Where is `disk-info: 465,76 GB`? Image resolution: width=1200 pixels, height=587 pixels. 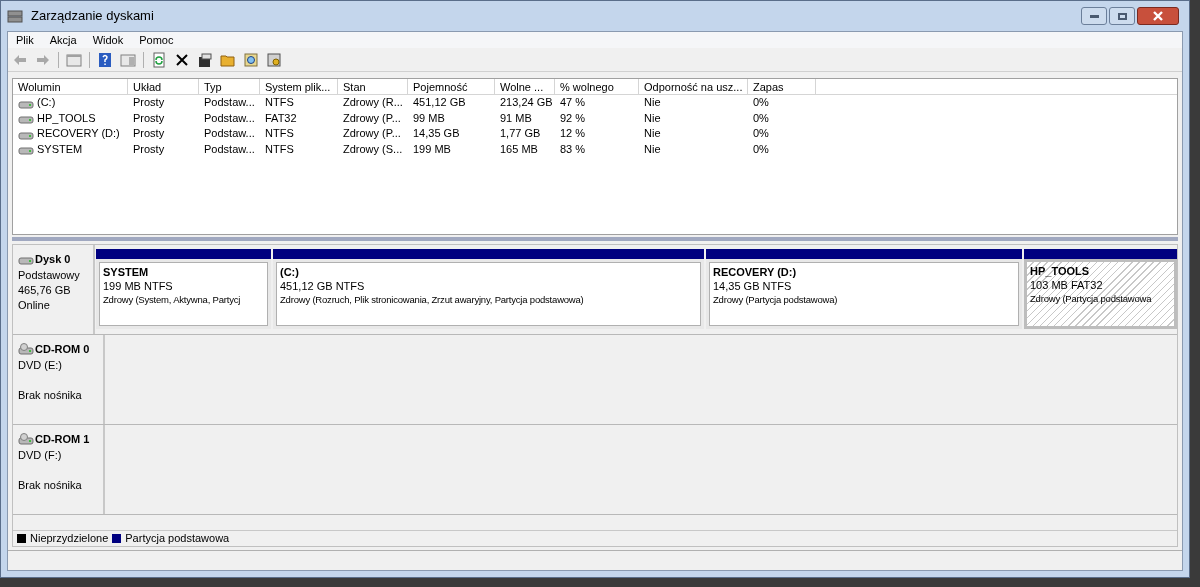 disk-info: 465,76 GB is located at coordinates (45, 290).